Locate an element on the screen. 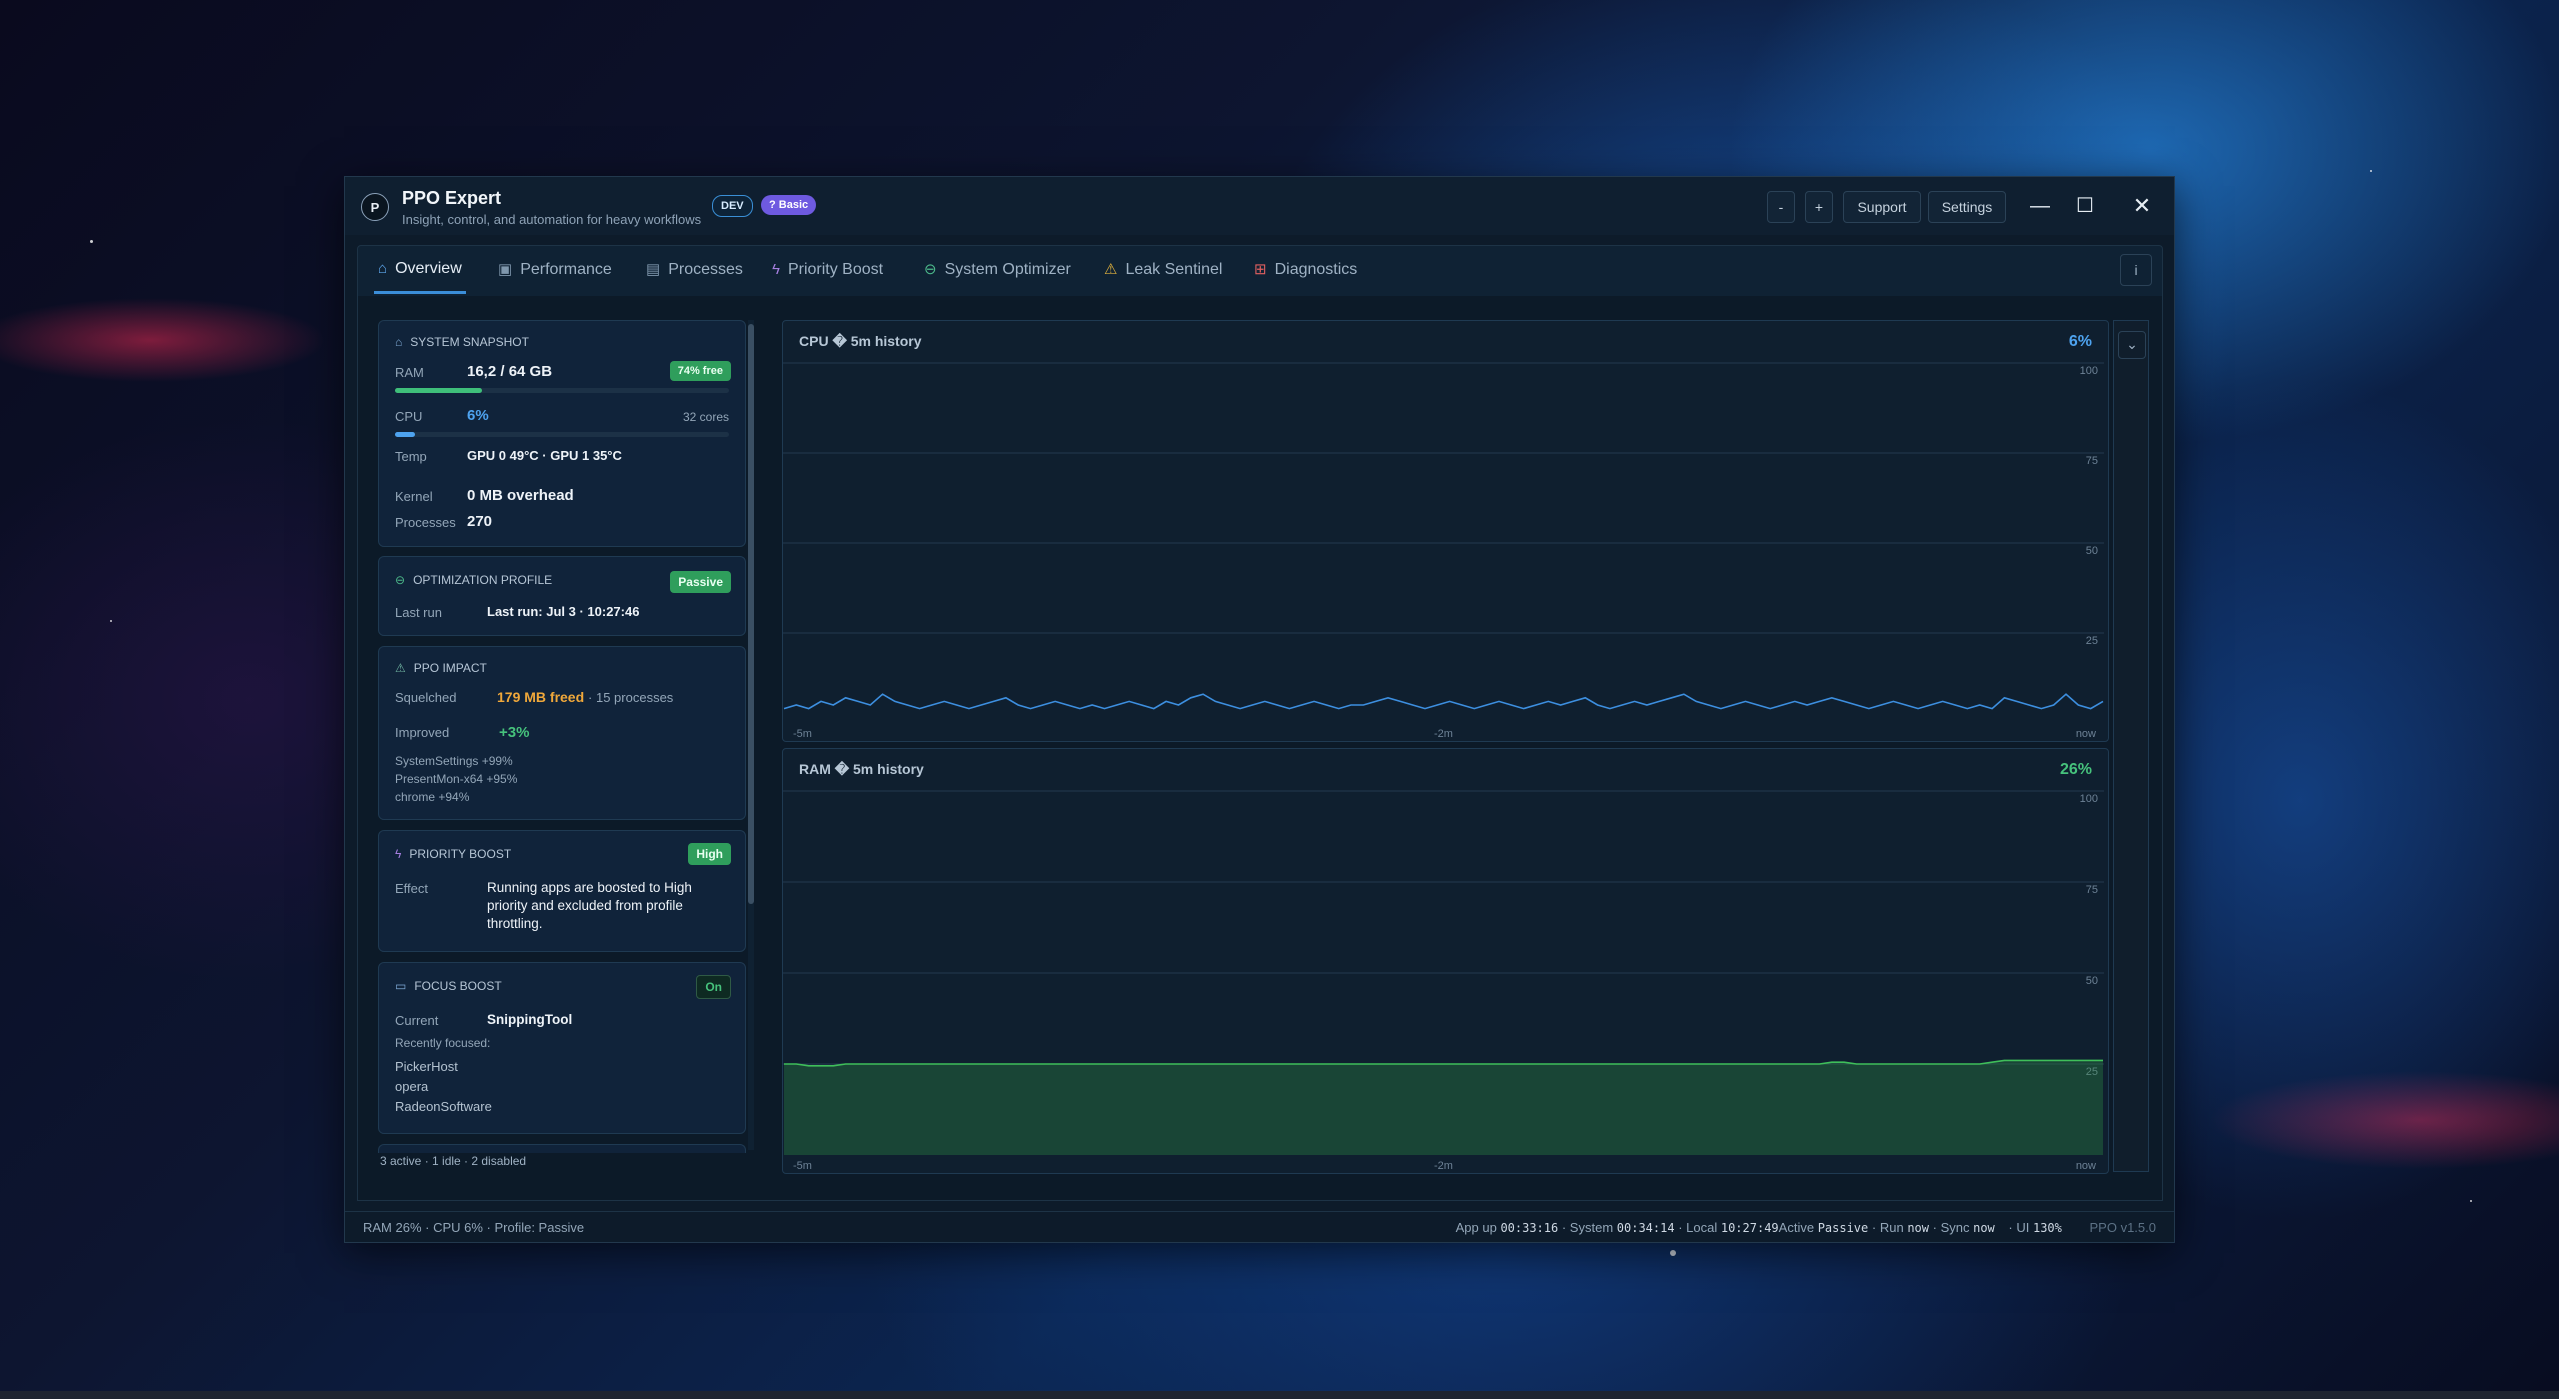 The width and height of the screenshot is (2559, 1399). impact-item: SystemSettings +99% is located at coordinates (454, 761).